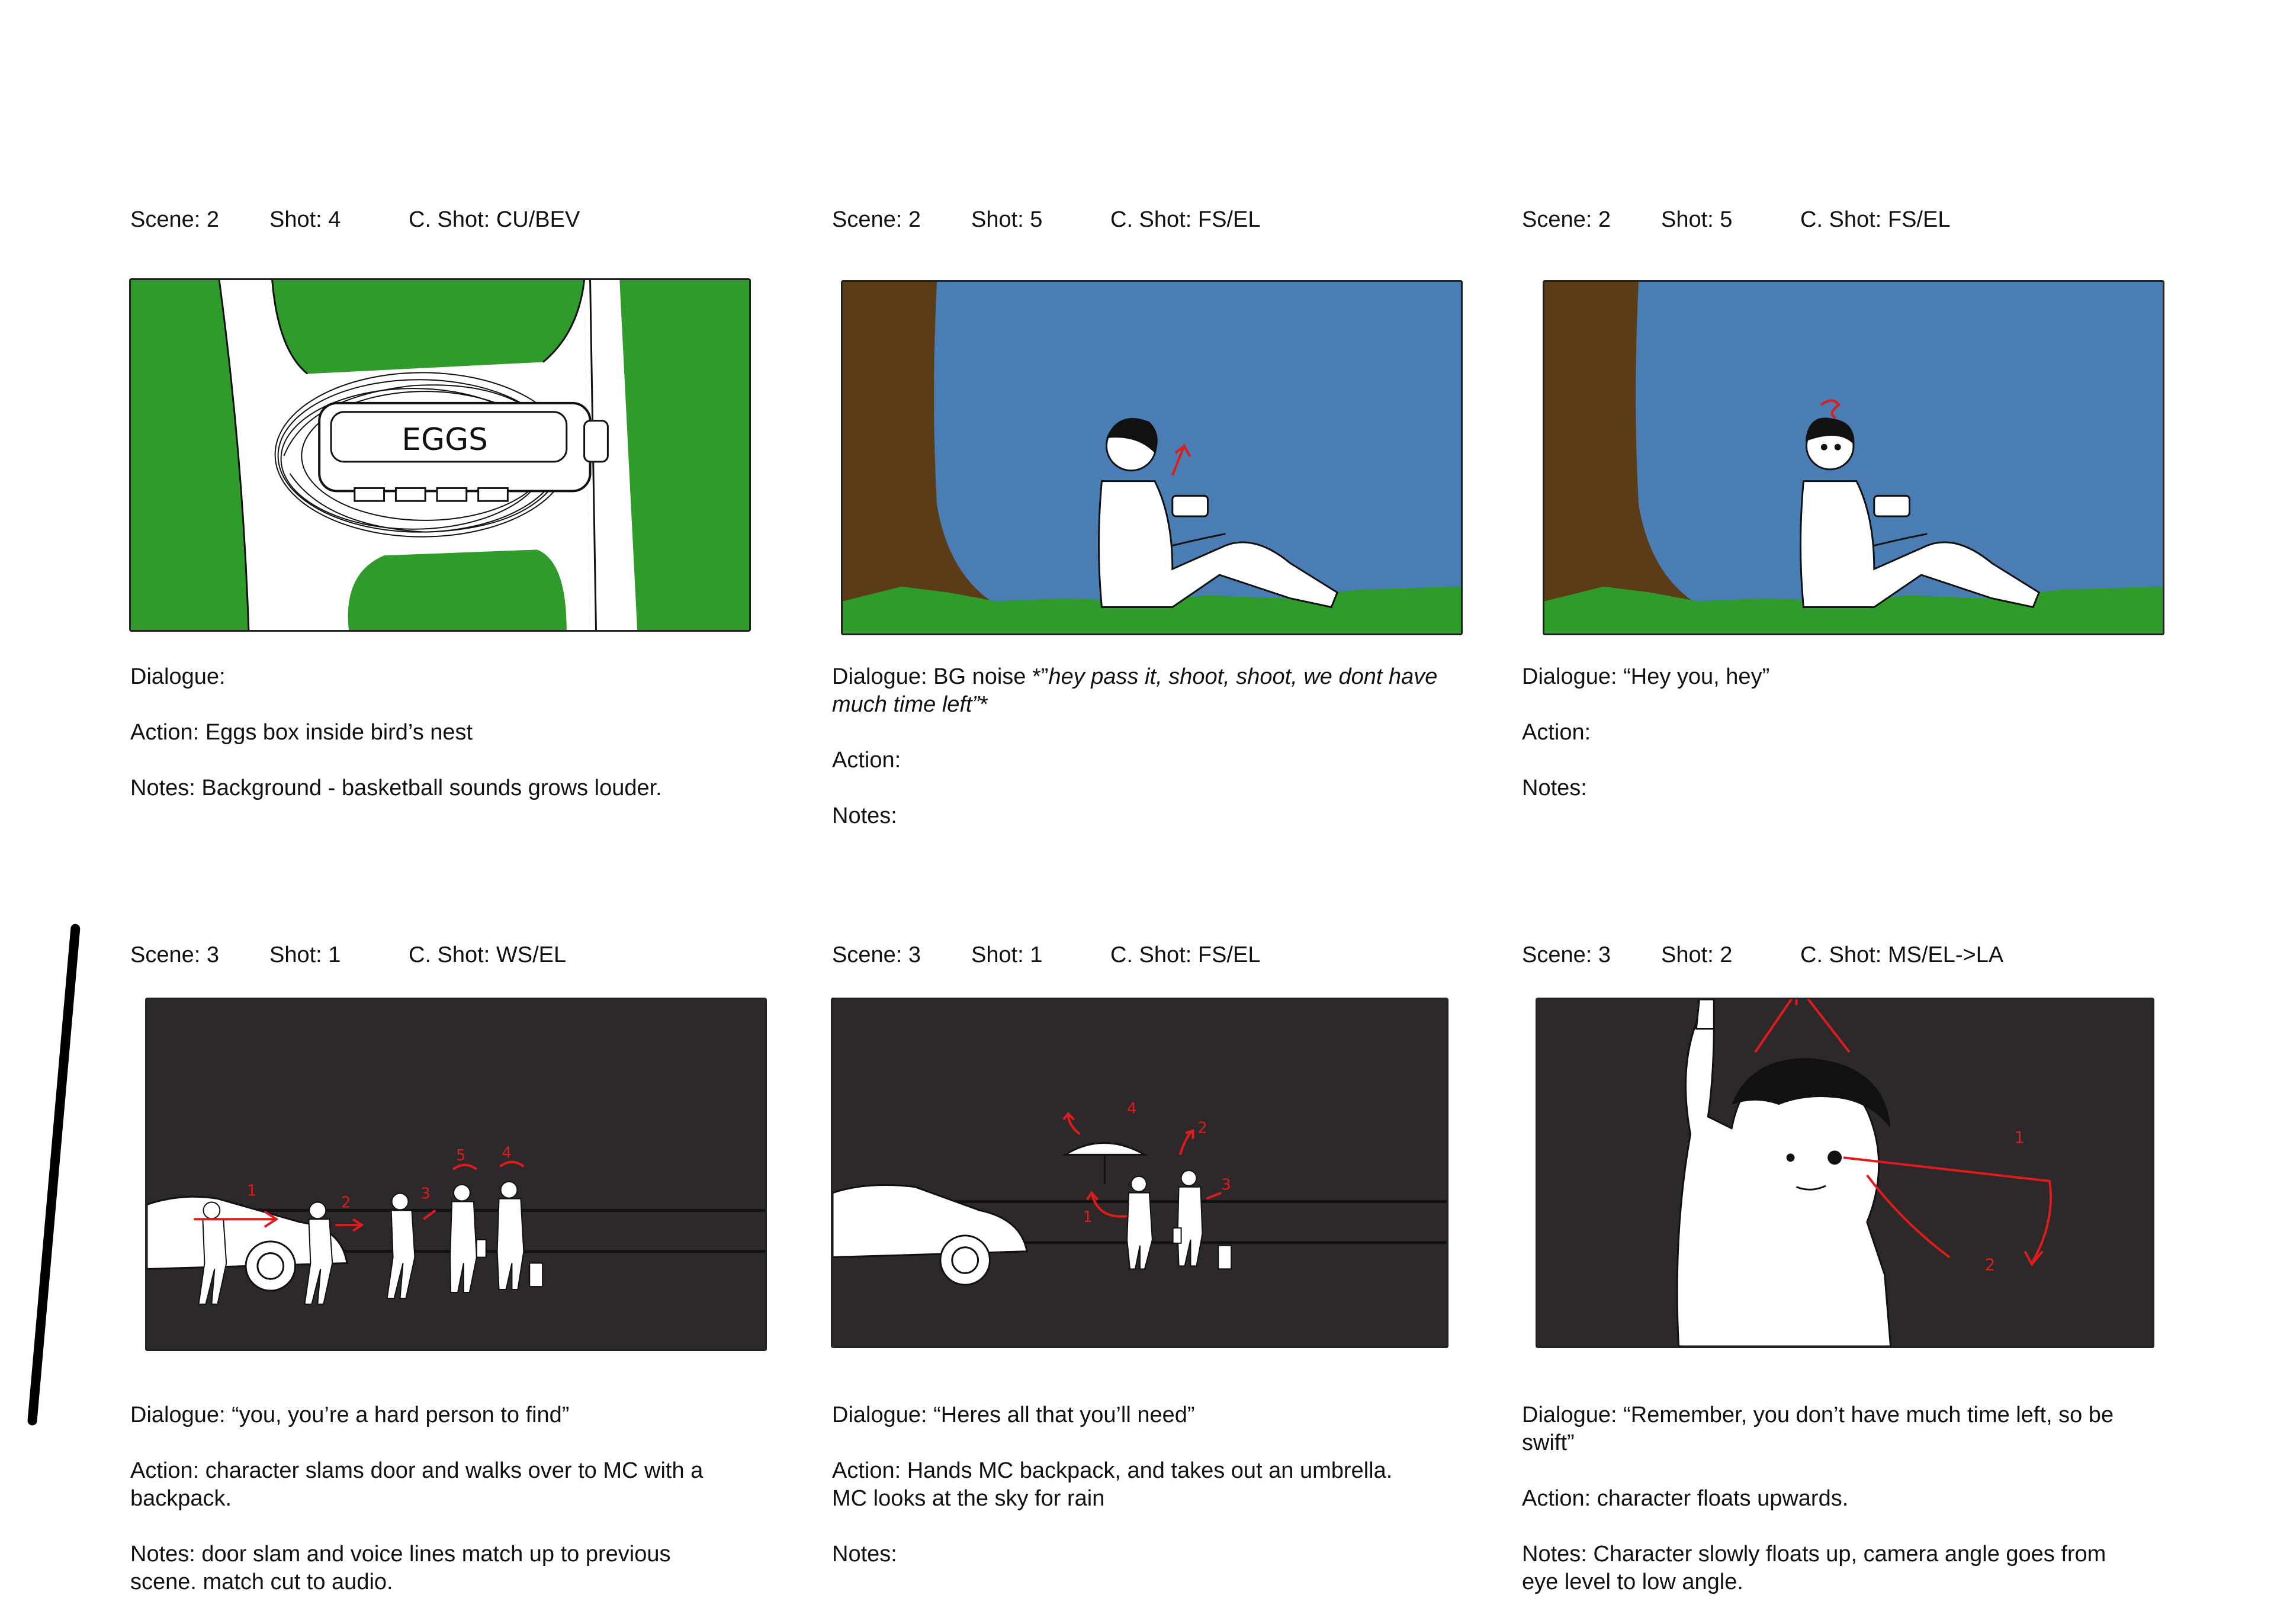 This screenshot has height=1624, width=2274. What do you see at coordinates (531, 955) in the screenshot?
I see `camera-shot-value: WS/EL` at bounding box center [531, 955].